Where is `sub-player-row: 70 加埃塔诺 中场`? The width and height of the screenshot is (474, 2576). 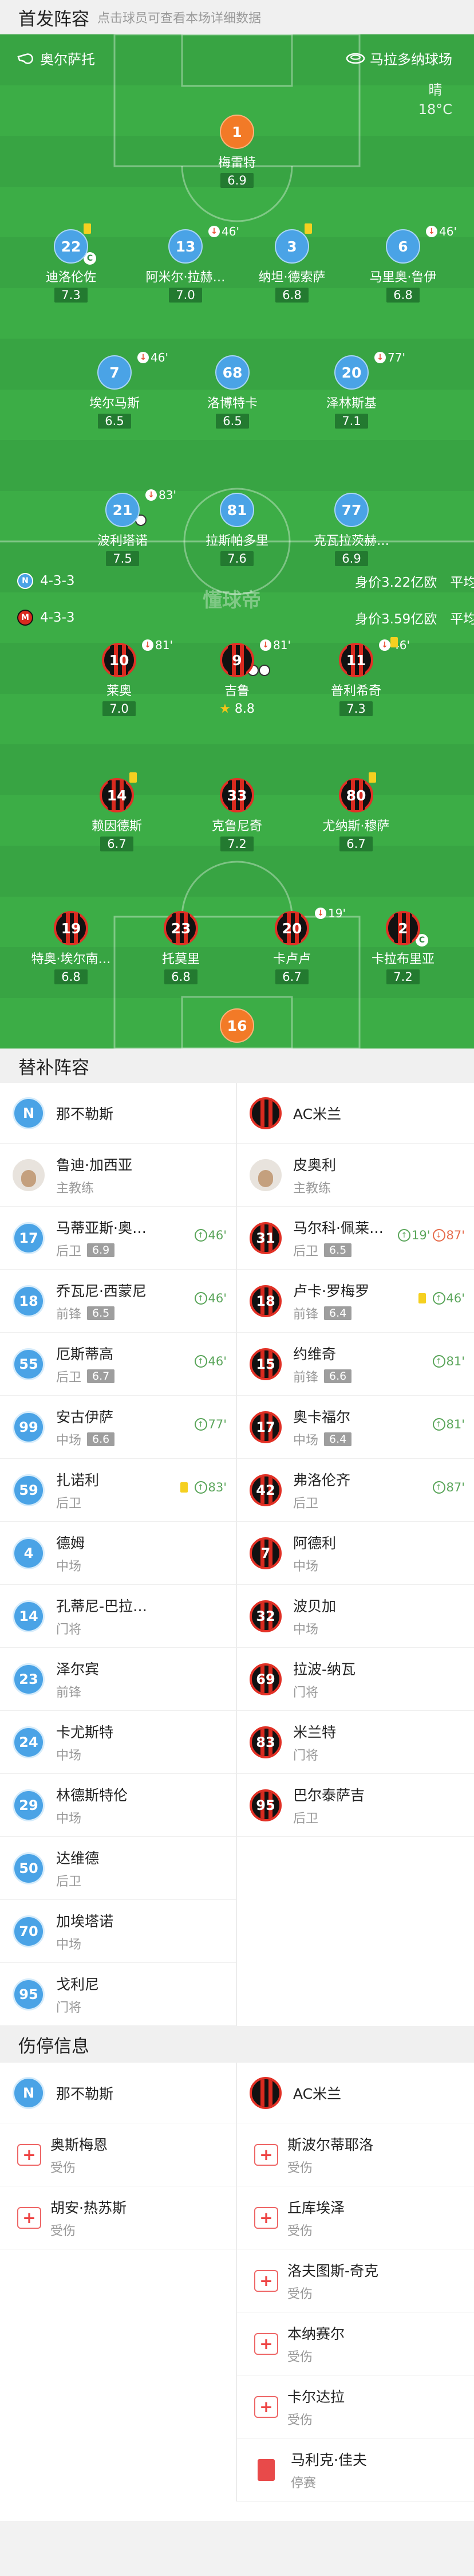
sub-player-row: 70 加埃塔诺 中场 is located at coordinates (118, 1932).